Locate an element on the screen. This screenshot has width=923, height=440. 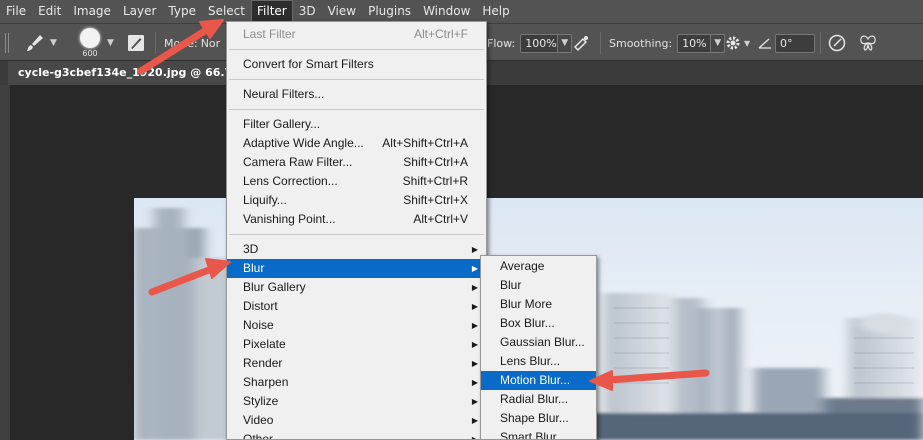
menu-item-last-filter: Last Filter Alt+Ctrl+F is located at coordinates (356, 34).